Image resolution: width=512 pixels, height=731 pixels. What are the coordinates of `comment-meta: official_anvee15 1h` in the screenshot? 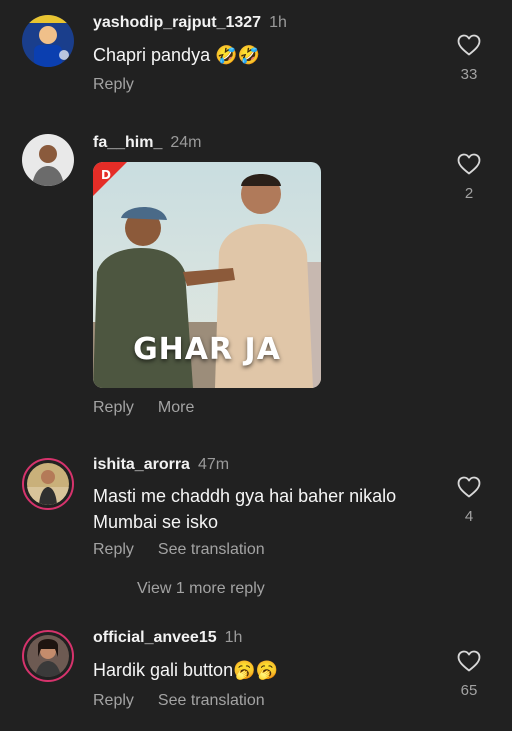 It's located at (167, 638).